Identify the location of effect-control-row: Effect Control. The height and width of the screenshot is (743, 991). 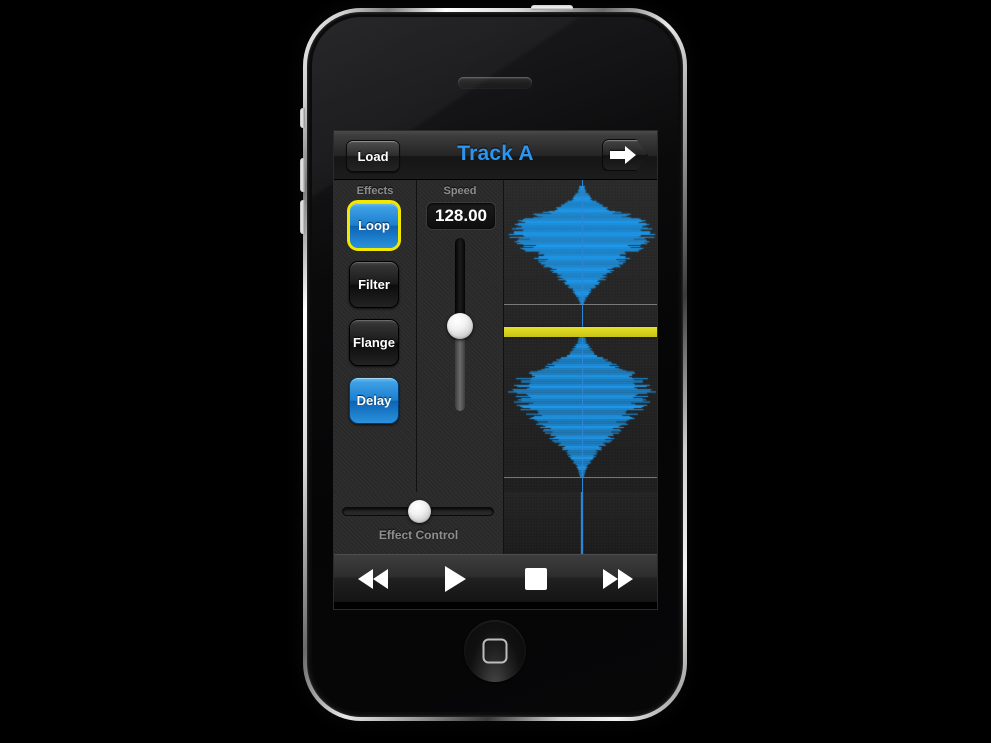
(495, 523).